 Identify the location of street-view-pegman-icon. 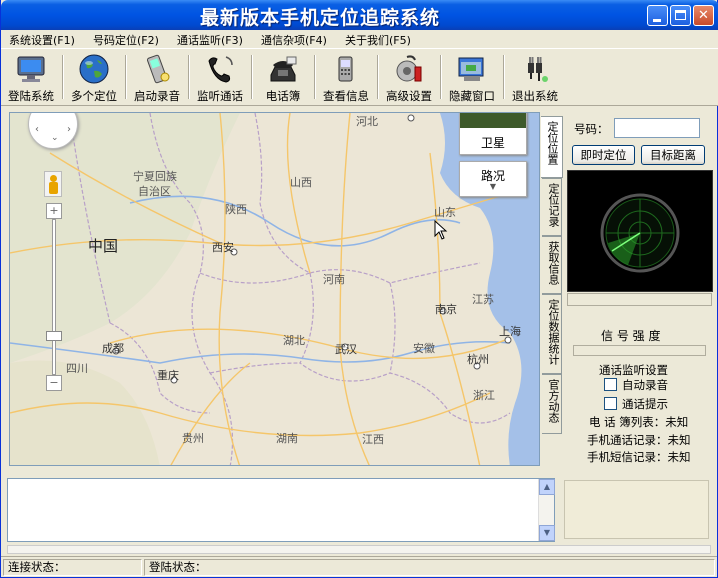
(53, 184).